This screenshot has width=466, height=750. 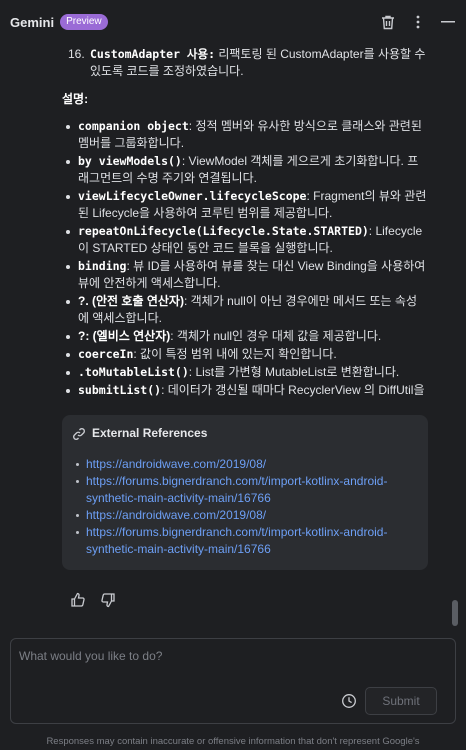 I want to click on app-title: Gemini, so click(x=32, y=22).